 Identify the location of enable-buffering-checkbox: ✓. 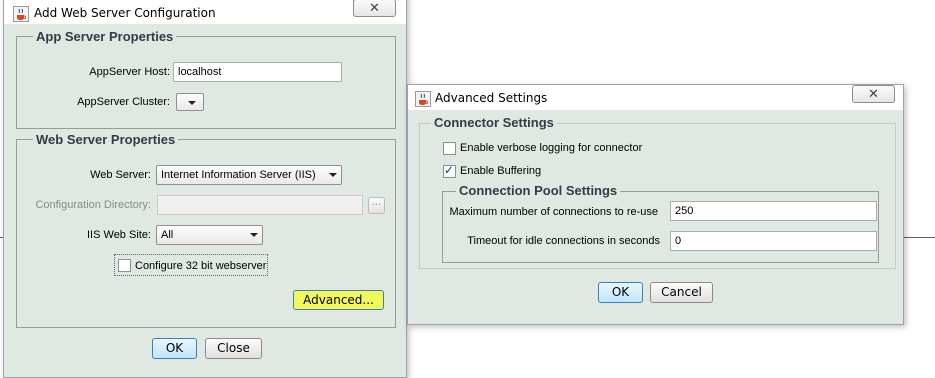
(449, 170).